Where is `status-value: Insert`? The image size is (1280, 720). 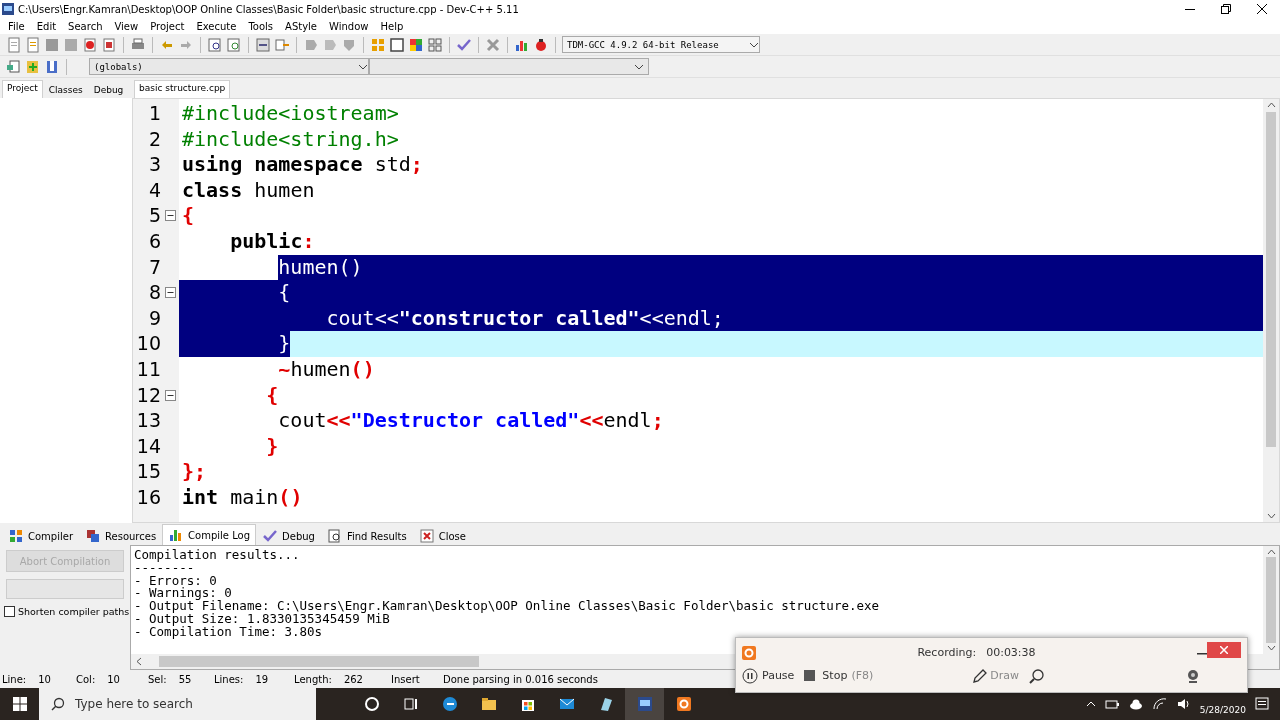 status-value: Insert is located at coordinates (405, 679).